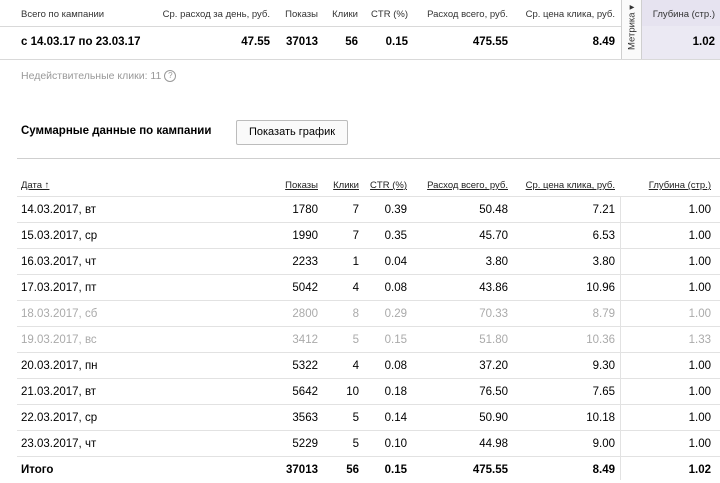 This screenshot has height=483, width=720. Describe the element at coordinates (385, 185) in the screenshot. I see `col-ctr: CTR (%)` at that location.